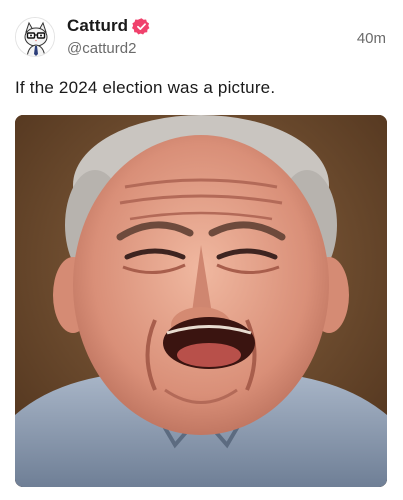 Image resolution: width=403 pixels, height=500 pixels. I want to click on author-avatar, so click(35, 37).